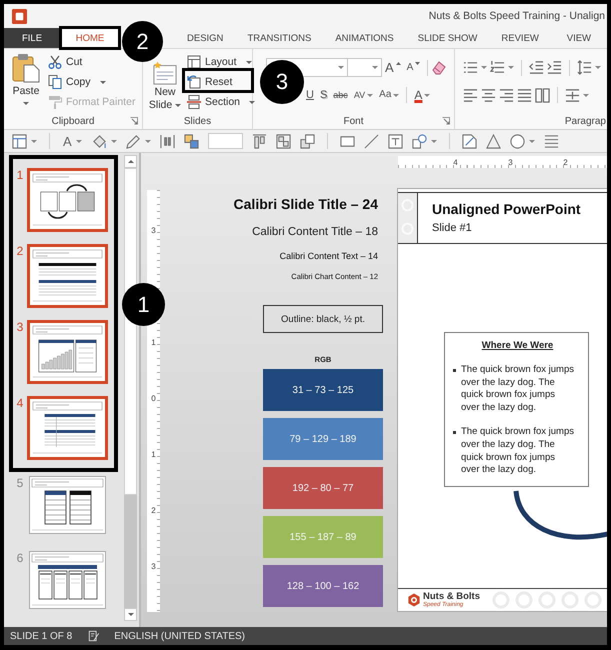 Image resolution: width=611 pixels, height=650 pixels. What do you see at coordinates (585, 121) in the screenshot?
I see `group-label: Paragrap` at bounding box center [585, 121].